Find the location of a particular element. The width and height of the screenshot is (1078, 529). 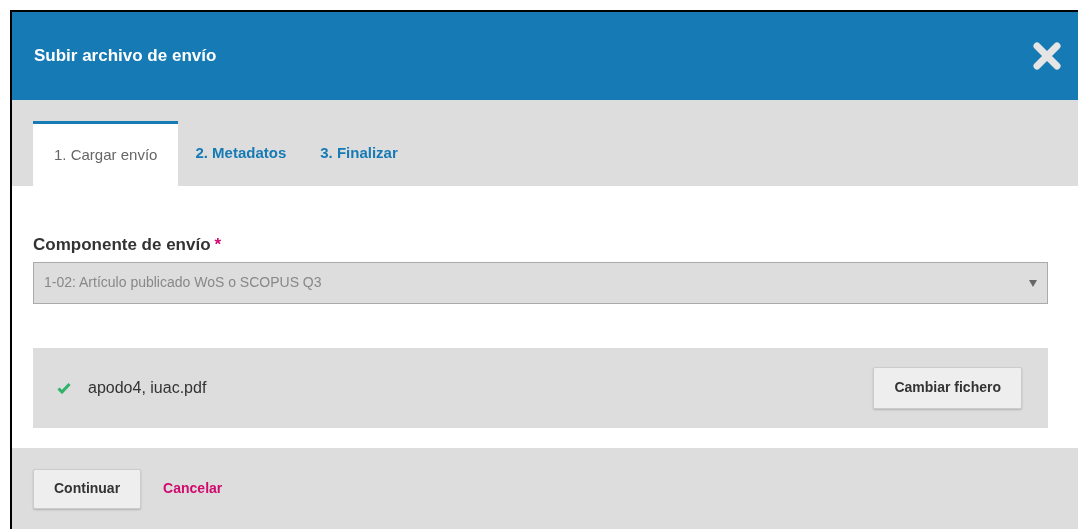

close-icon is located at coordinates (1047, 56).